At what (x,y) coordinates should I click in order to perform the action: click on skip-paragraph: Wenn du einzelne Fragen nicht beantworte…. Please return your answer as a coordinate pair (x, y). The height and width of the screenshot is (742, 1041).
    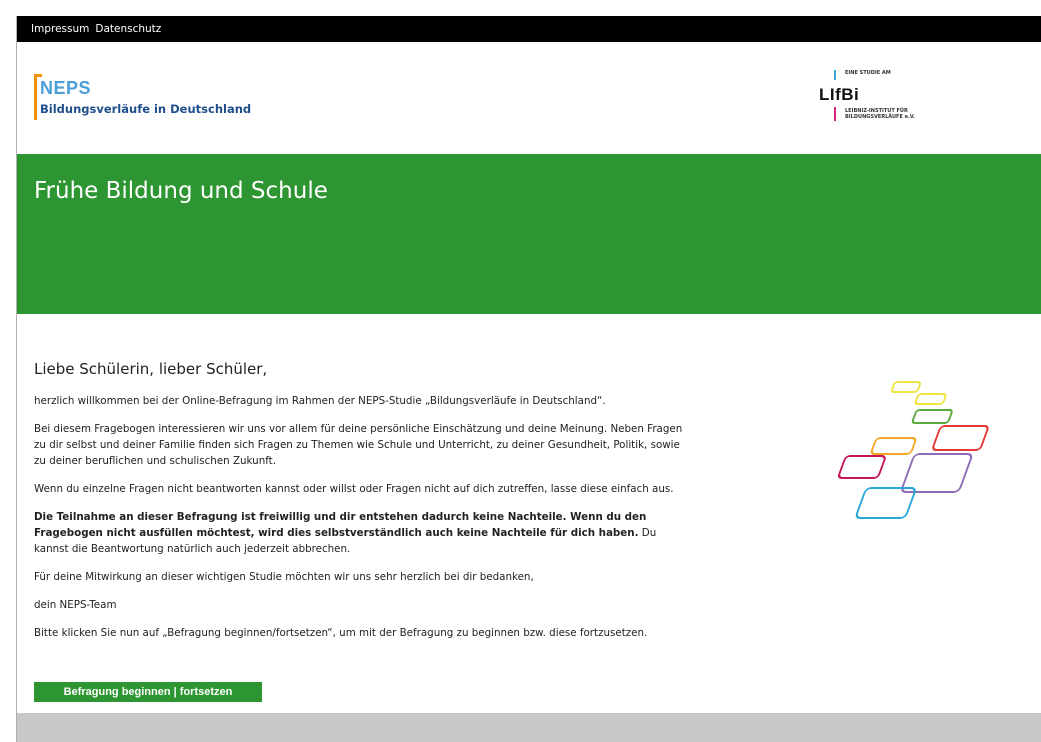
    Looking at the image, I should click on (354, 489).